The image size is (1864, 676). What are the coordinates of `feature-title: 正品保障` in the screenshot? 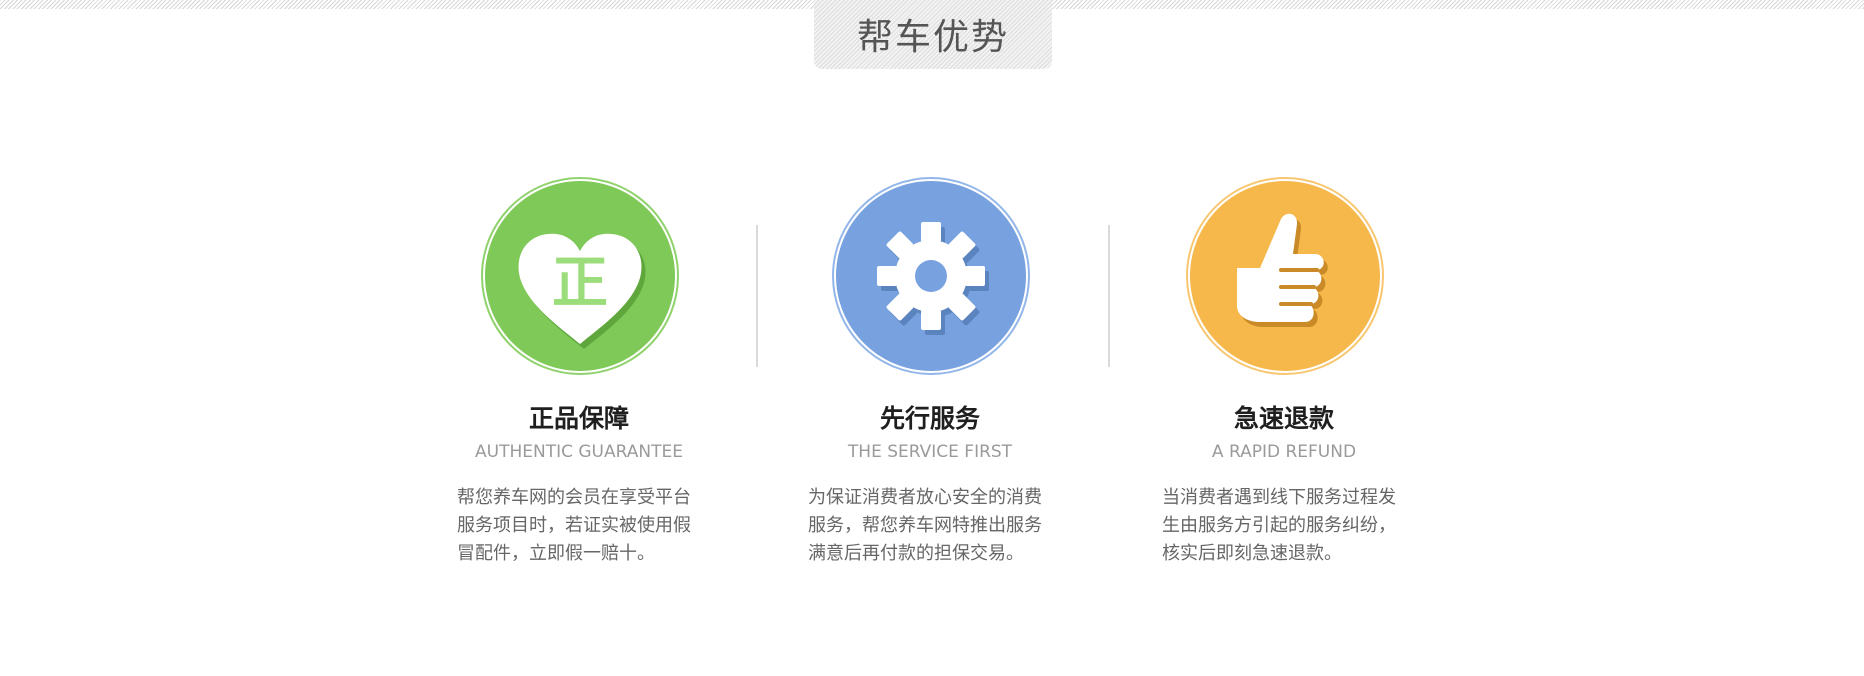 It's located at (578, 418).